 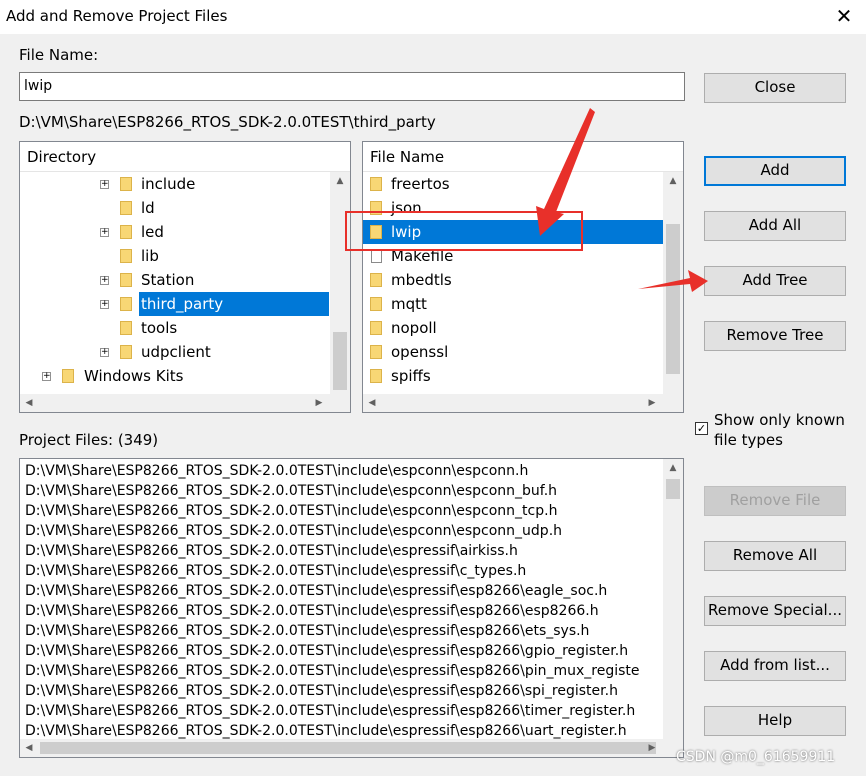 What do you see at coordinates (673, 281) in the screenshot?
I see `annotation-arrow-right` at bounding box center [673, 281].